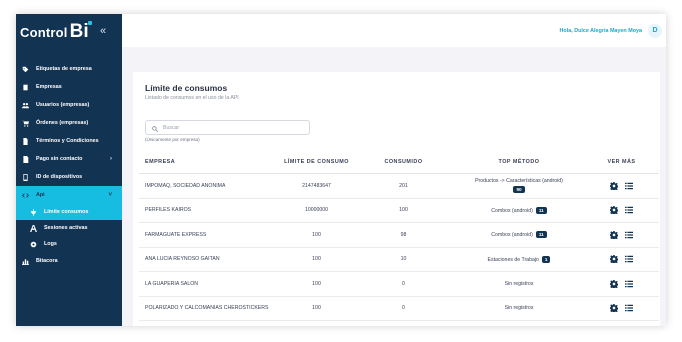 The width and height of the screenshot is (682, 342). I want to click on sidebar-item-label: Logs, so click(50, 244).